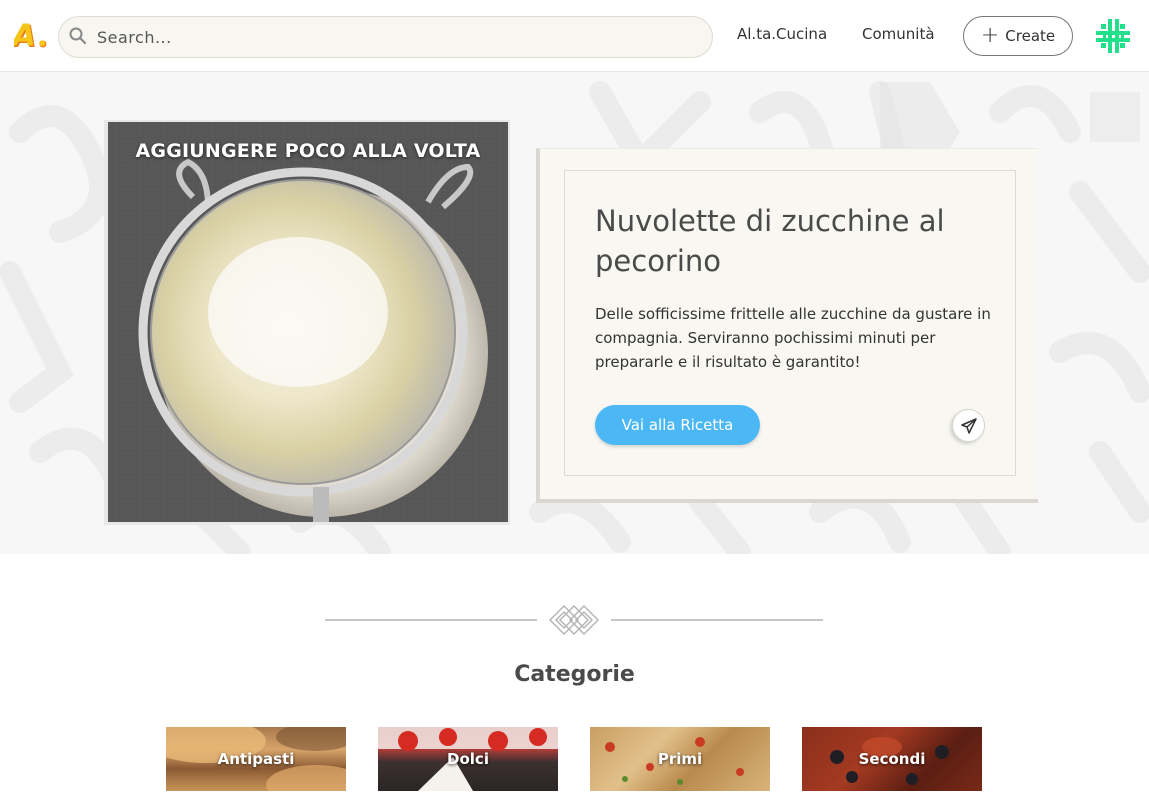 The width and height of the screenshot is (1149, 800). I want to click on category-label: Dolci, so click(468, 759).